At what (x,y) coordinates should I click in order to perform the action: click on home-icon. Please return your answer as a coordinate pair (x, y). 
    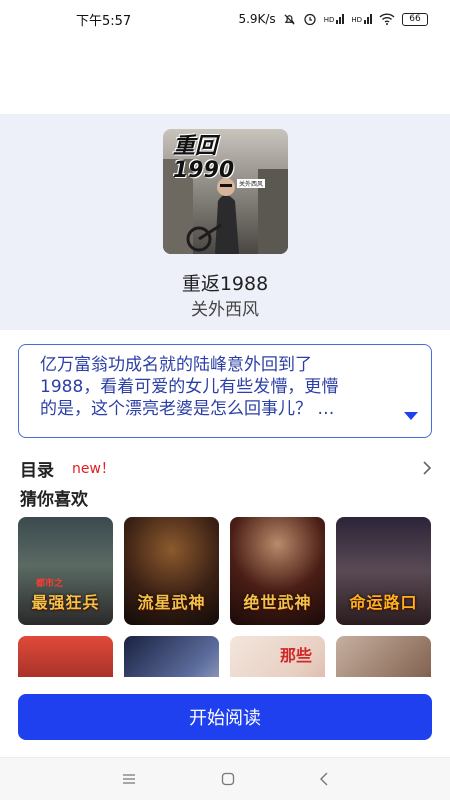
    Looking at the image, I should click on (228, 779).